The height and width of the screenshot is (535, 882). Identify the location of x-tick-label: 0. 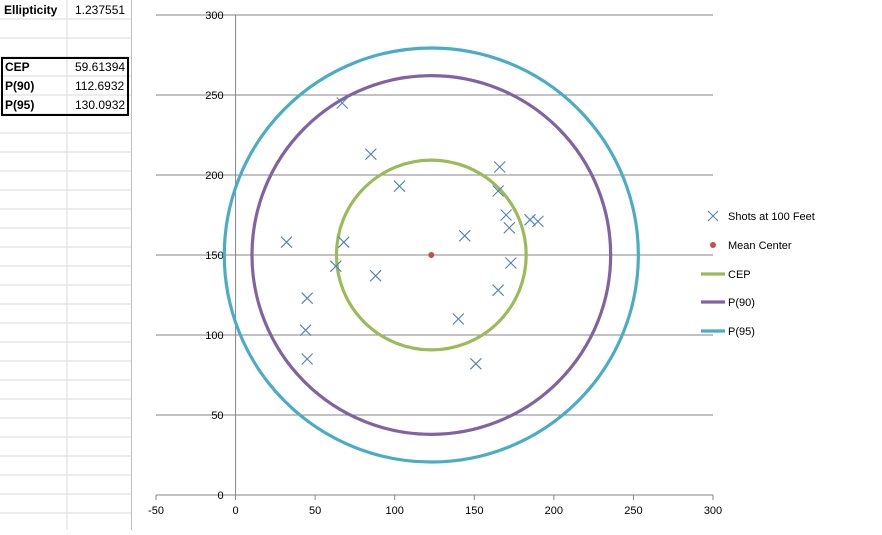
(236, 511).